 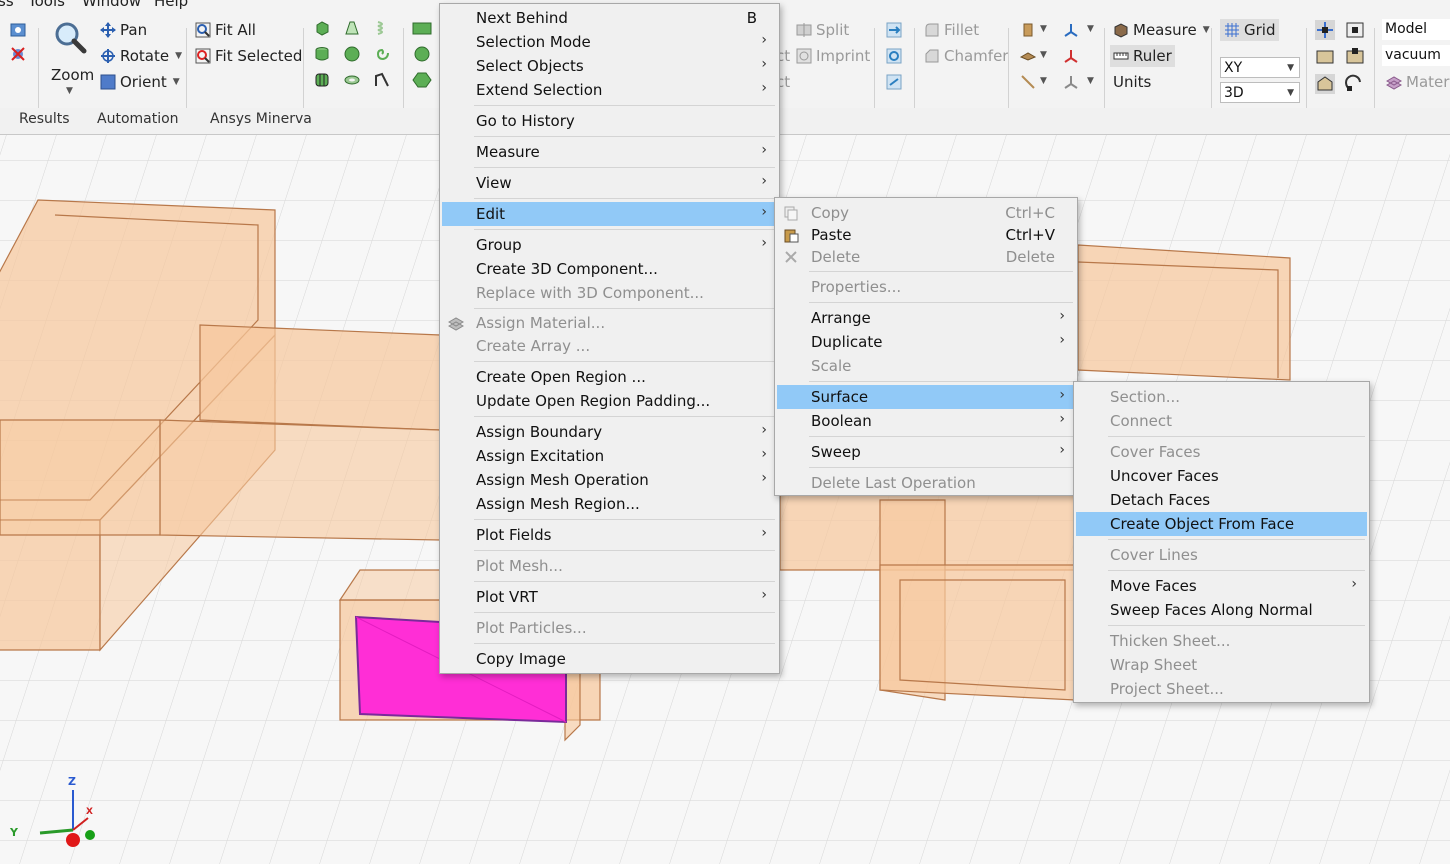 What do you see at coordinates (382, 28) in the screenshot?
I see `helix-icon` at bounding box center [382, 28].